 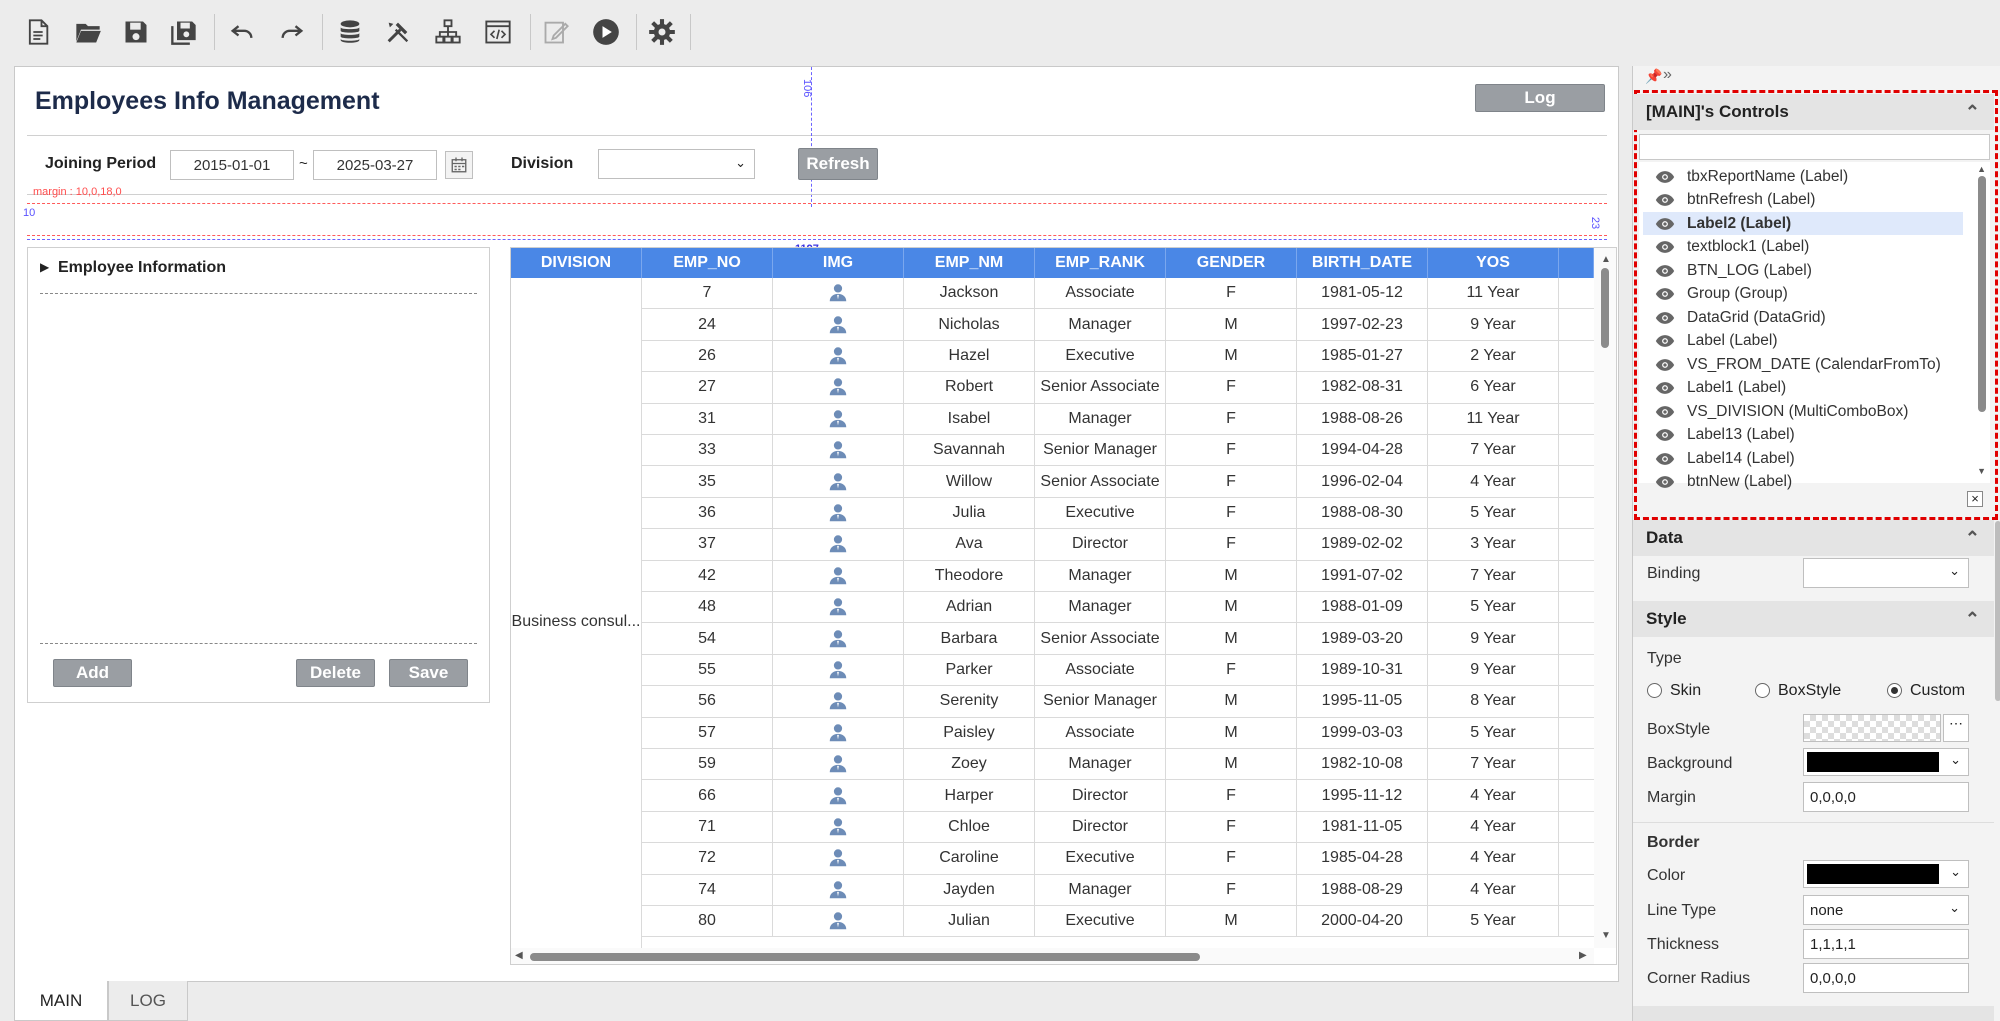 I want to click on cell-name: Isabel, so click(x=969, y=418).